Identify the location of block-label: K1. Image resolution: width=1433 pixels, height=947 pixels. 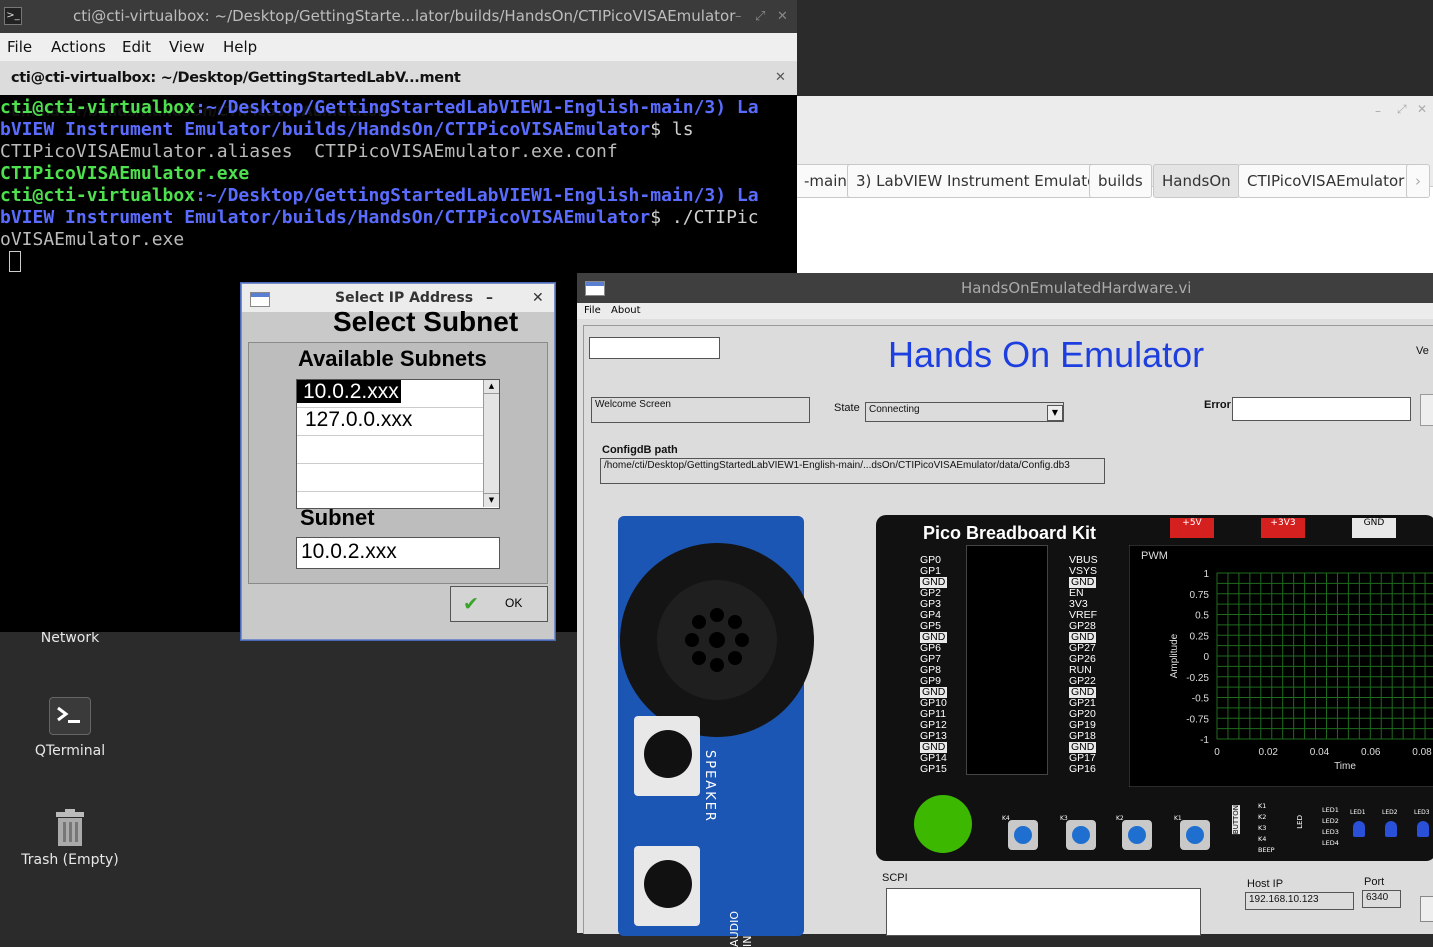
(1262, 806).